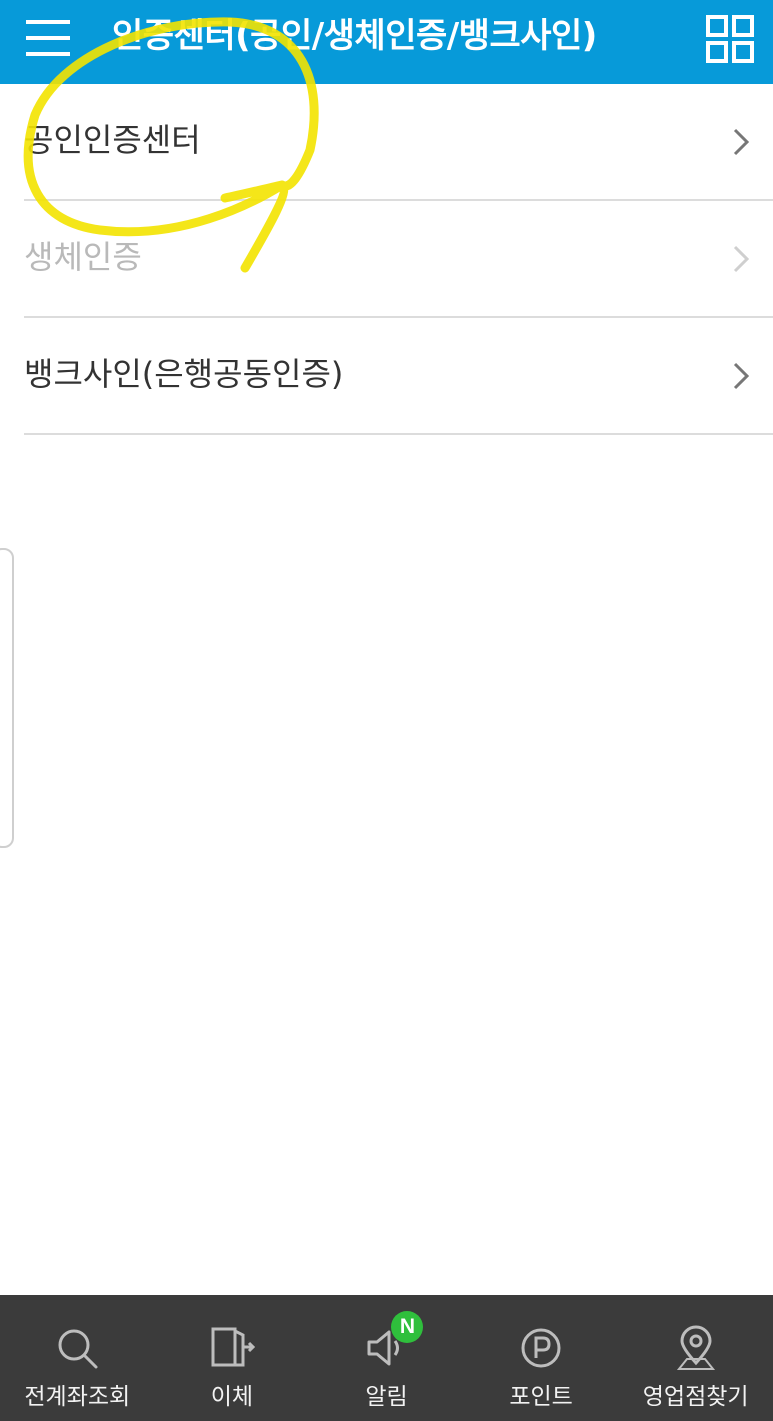 The image size is (773, 1421). What do you see at coordinates (730, 39) in the screenshot?
I see `grid-menu-icon` at bounding box center [730, 39].